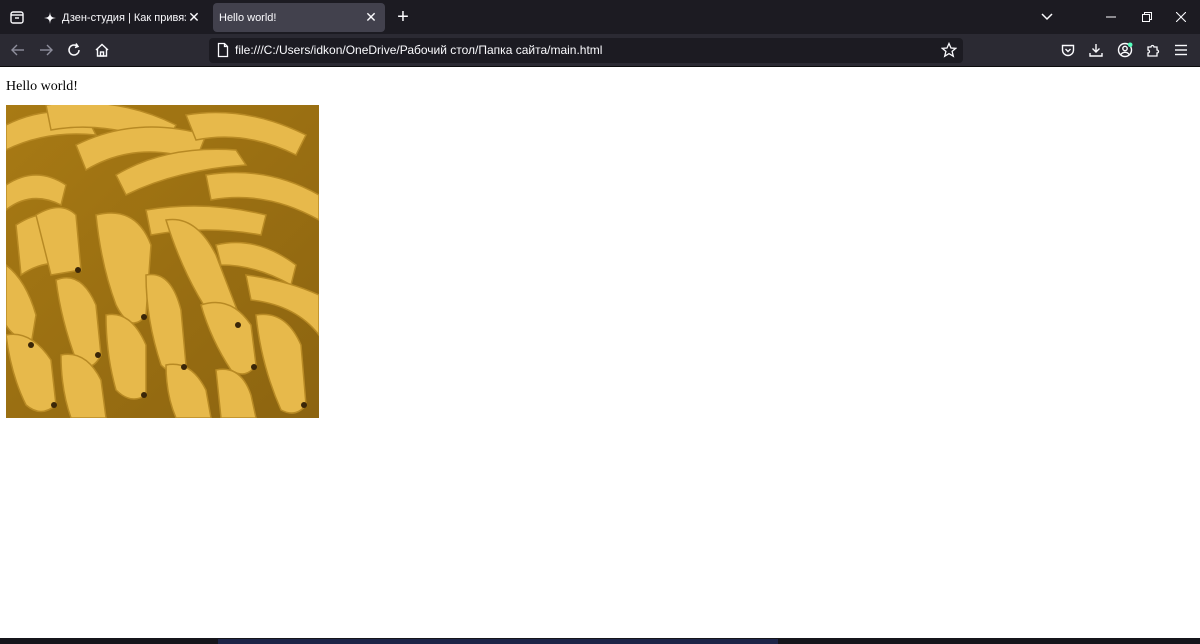 This screenshot has width=1200, height=644. Describe the element at coordinates (162, 261) in the screenshot. I see `bananas-photo` at that location.